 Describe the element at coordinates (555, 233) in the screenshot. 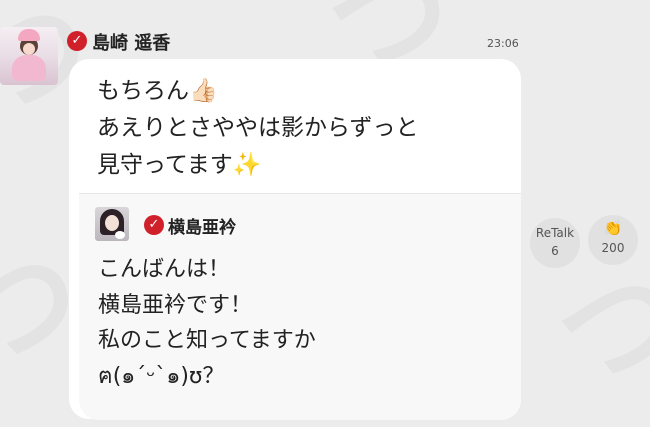

I see `retalk-label: ReTalk` at that location.